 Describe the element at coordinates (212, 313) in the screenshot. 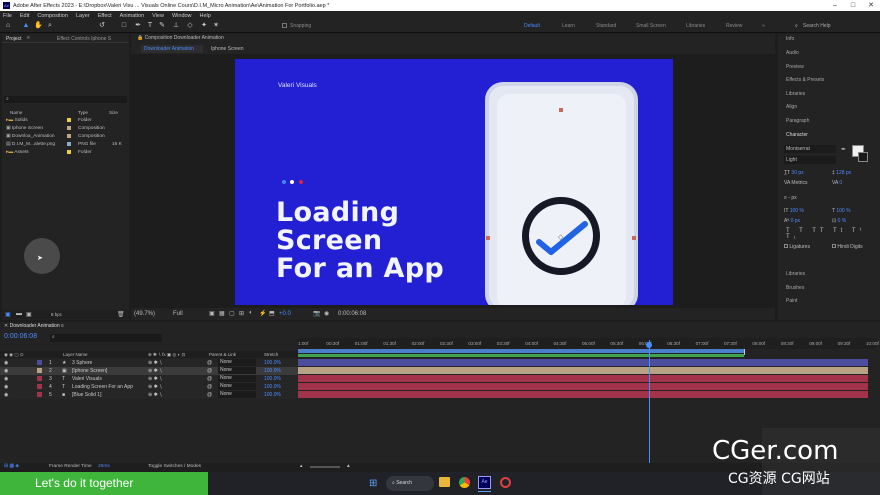

I see `region-of-interest-icon: ▣` at that location.